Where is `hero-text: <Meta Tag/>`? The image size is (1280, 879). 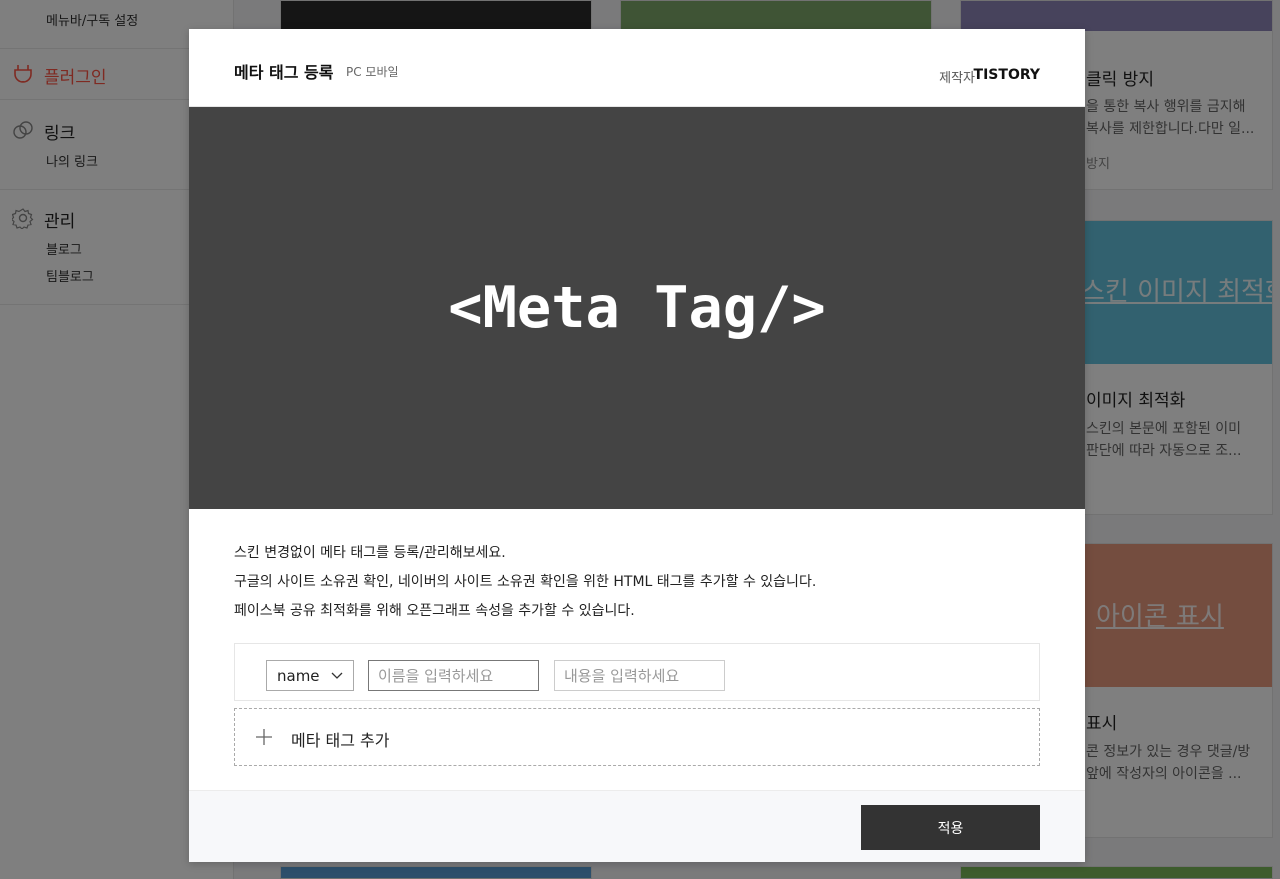
hero-text: <Meta Tag/> is located at coordinates (637, 308).